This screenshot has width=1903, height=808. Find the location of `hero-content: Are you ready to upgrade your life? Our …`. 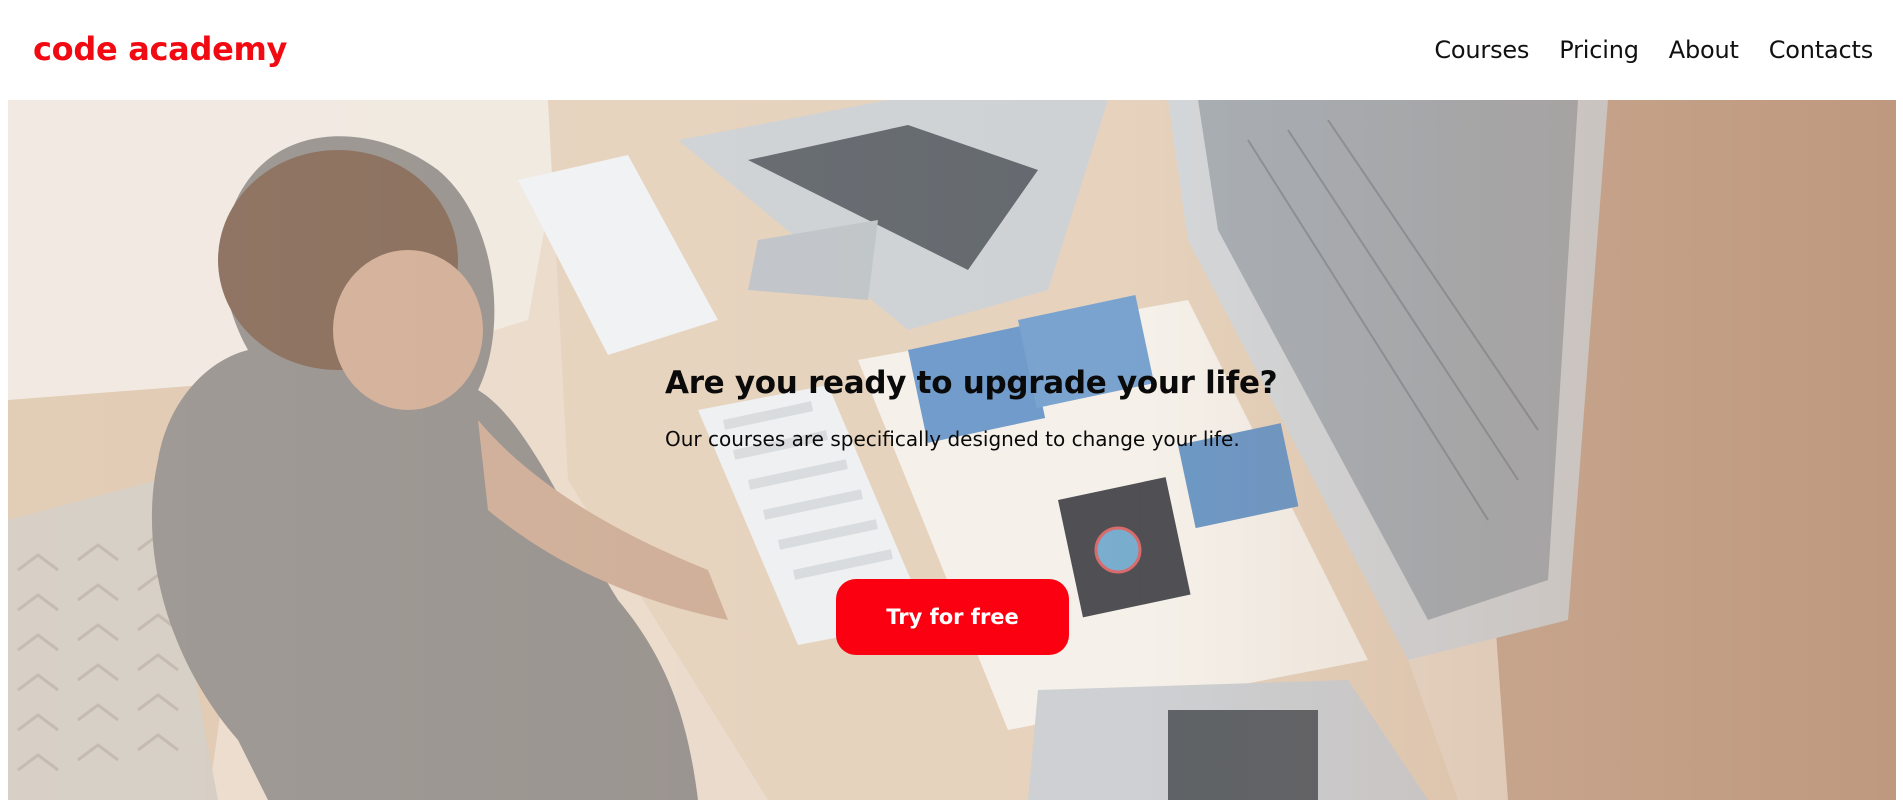

hero-content: Are you ready to upgrade your life? Our … is located at coordinates (985, 408).